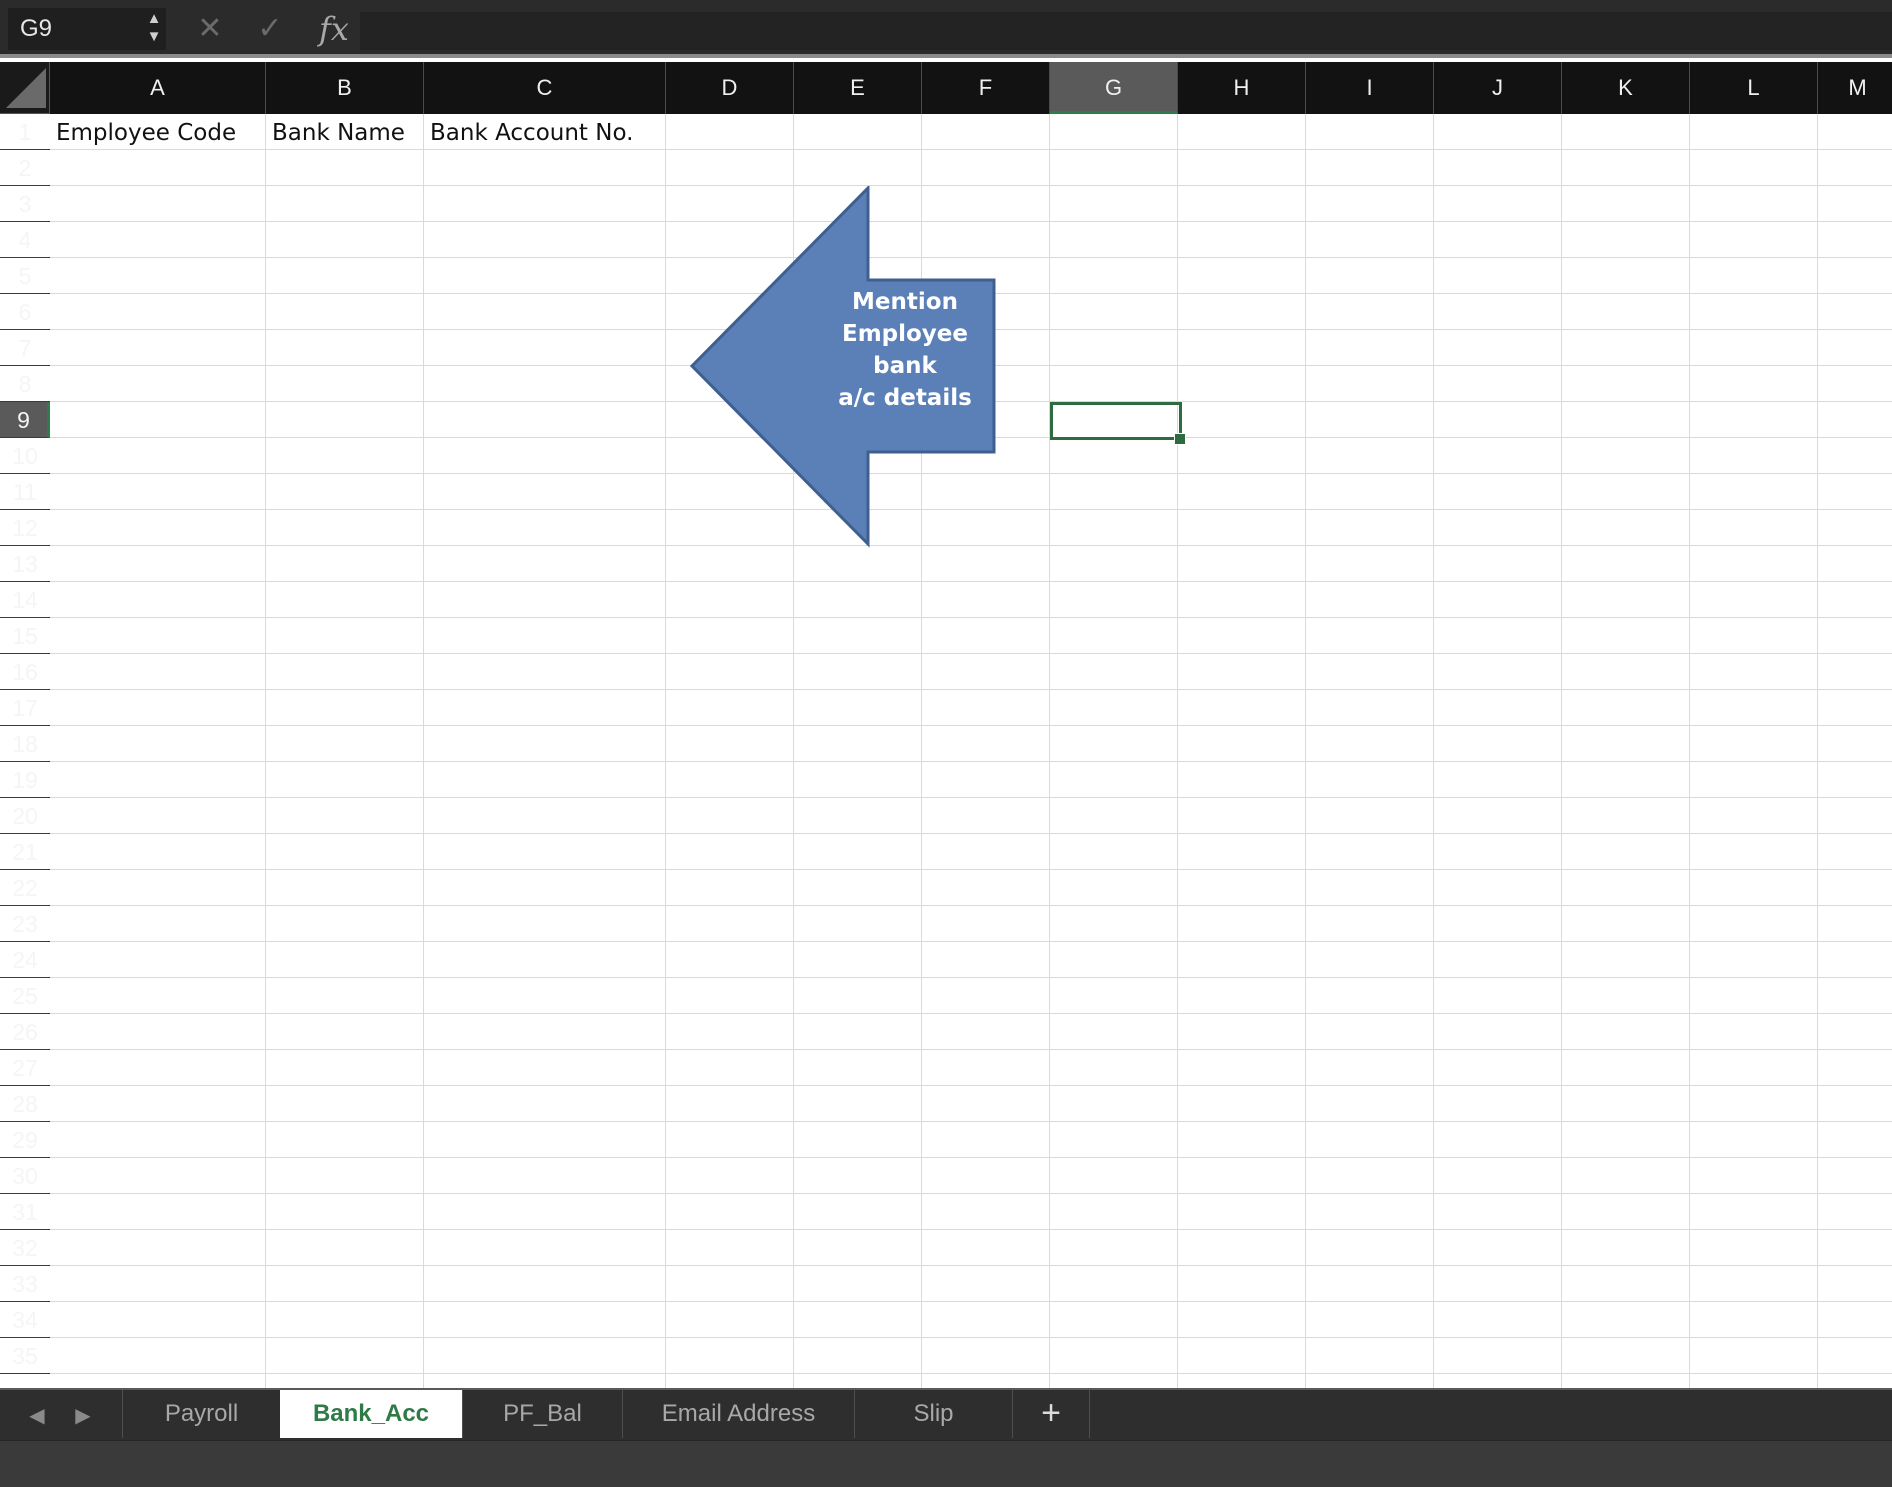 The width and height of the screenshot is (1892, 1487). I want to click on column-header-j: J, so click(1498, 88).